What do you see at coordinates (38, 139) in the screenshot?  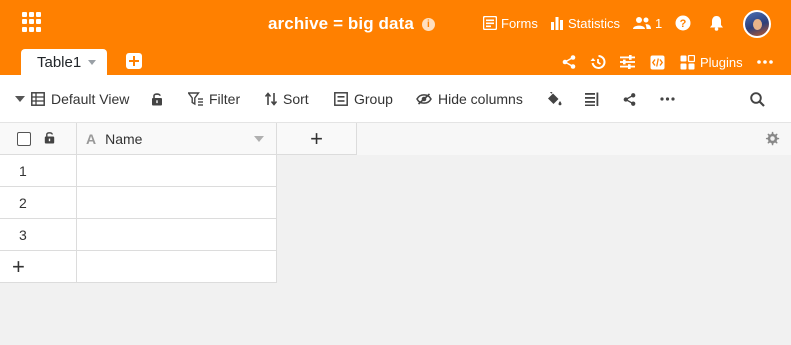 I see `select-all-cell` at bounding box center [38, 139].